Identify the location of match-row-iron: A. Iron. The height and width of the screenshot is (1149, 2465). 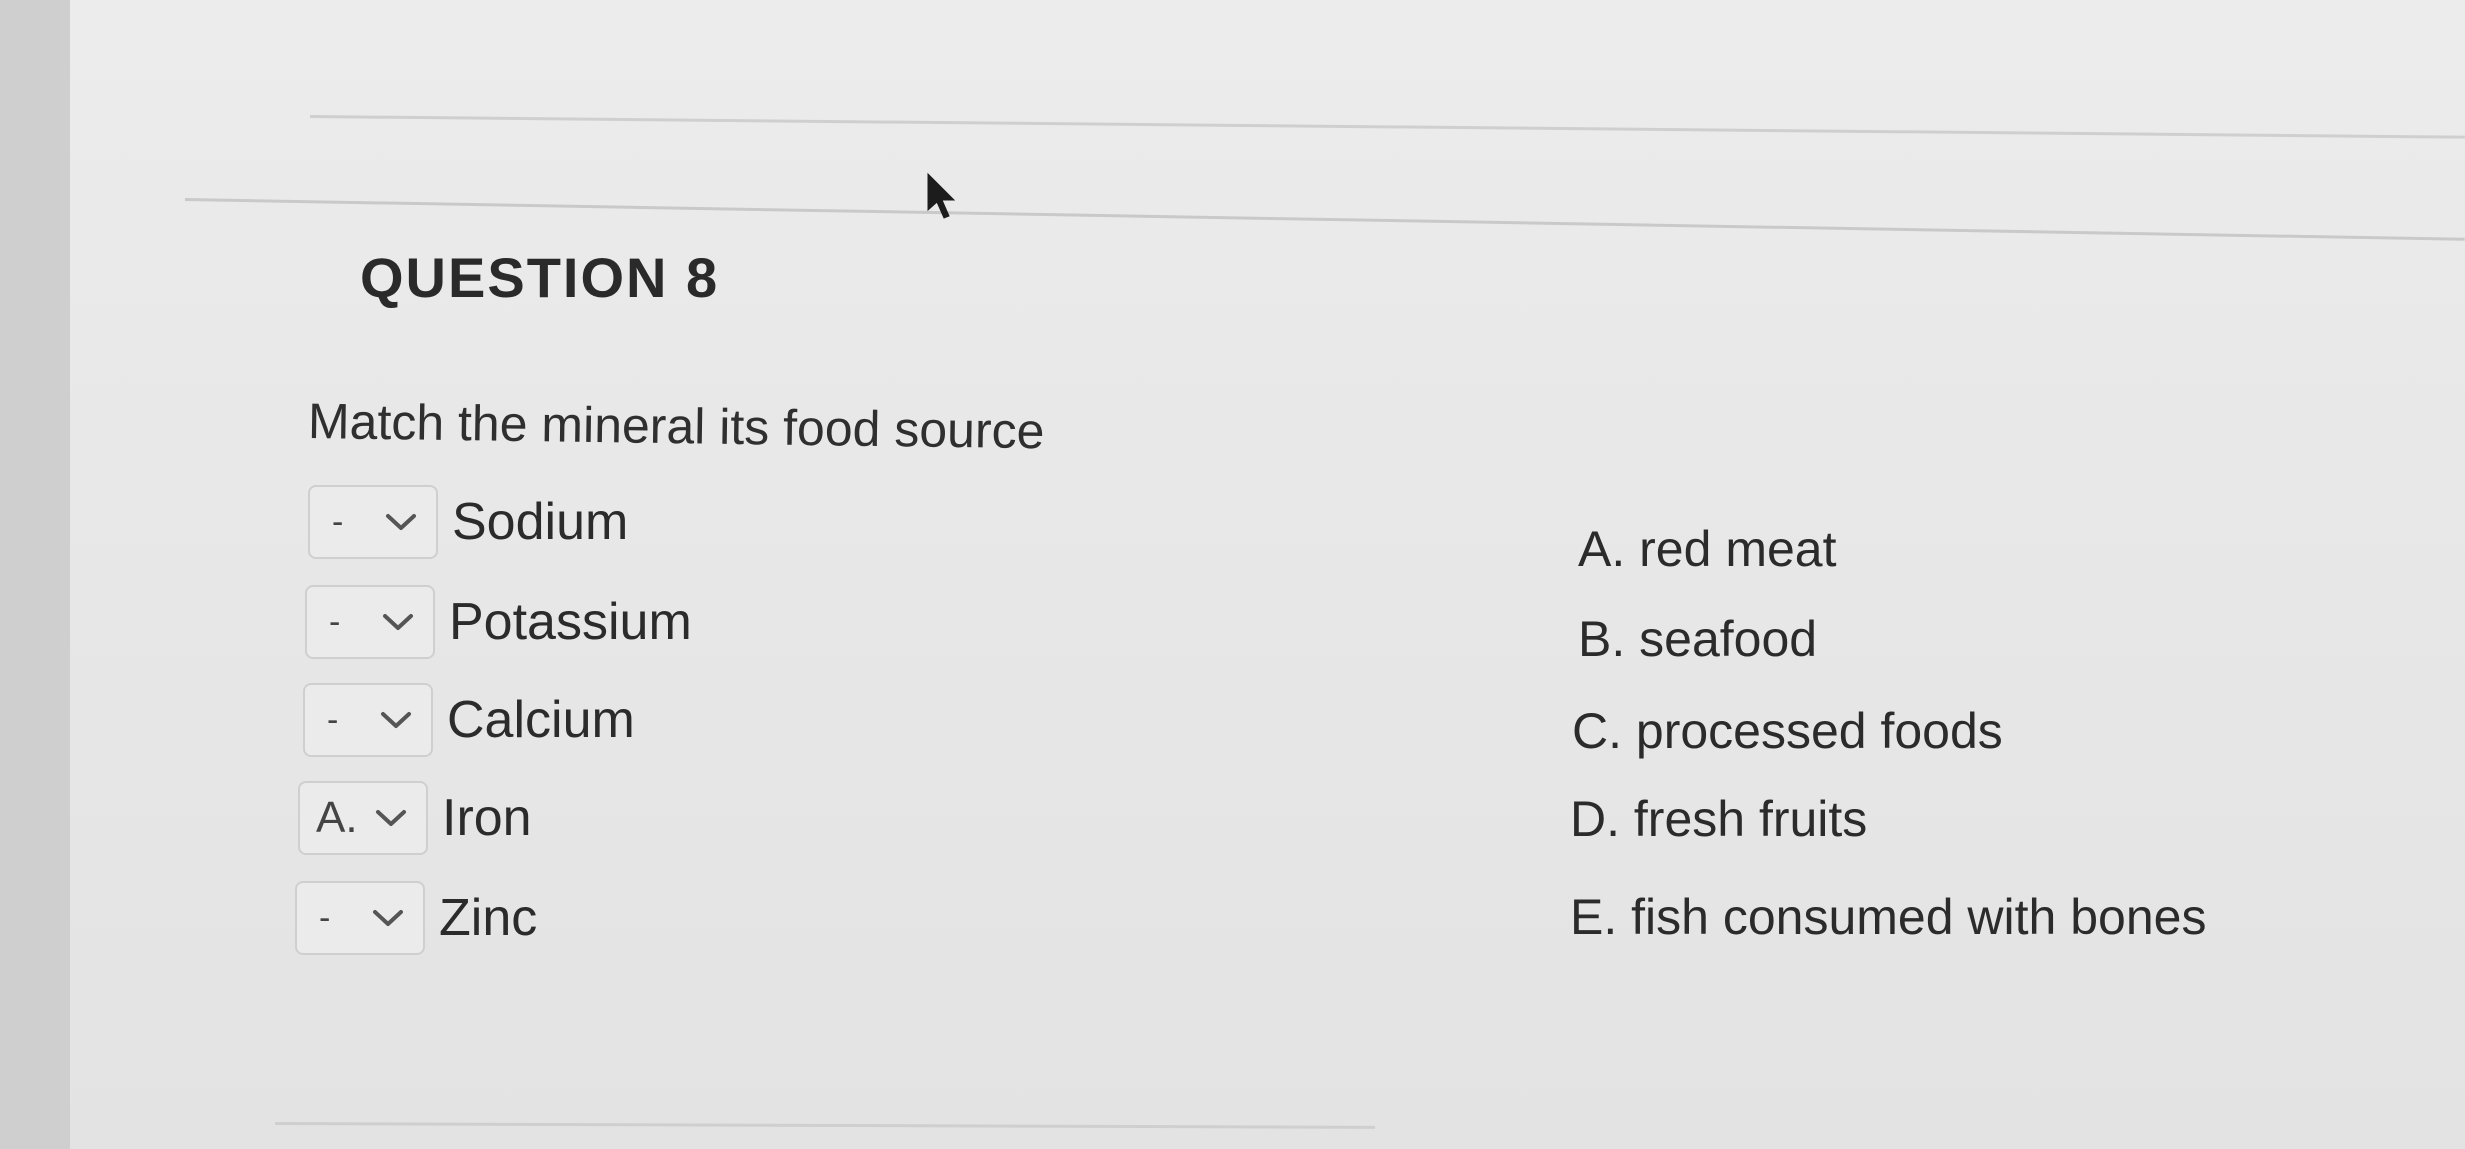
(415, 818).